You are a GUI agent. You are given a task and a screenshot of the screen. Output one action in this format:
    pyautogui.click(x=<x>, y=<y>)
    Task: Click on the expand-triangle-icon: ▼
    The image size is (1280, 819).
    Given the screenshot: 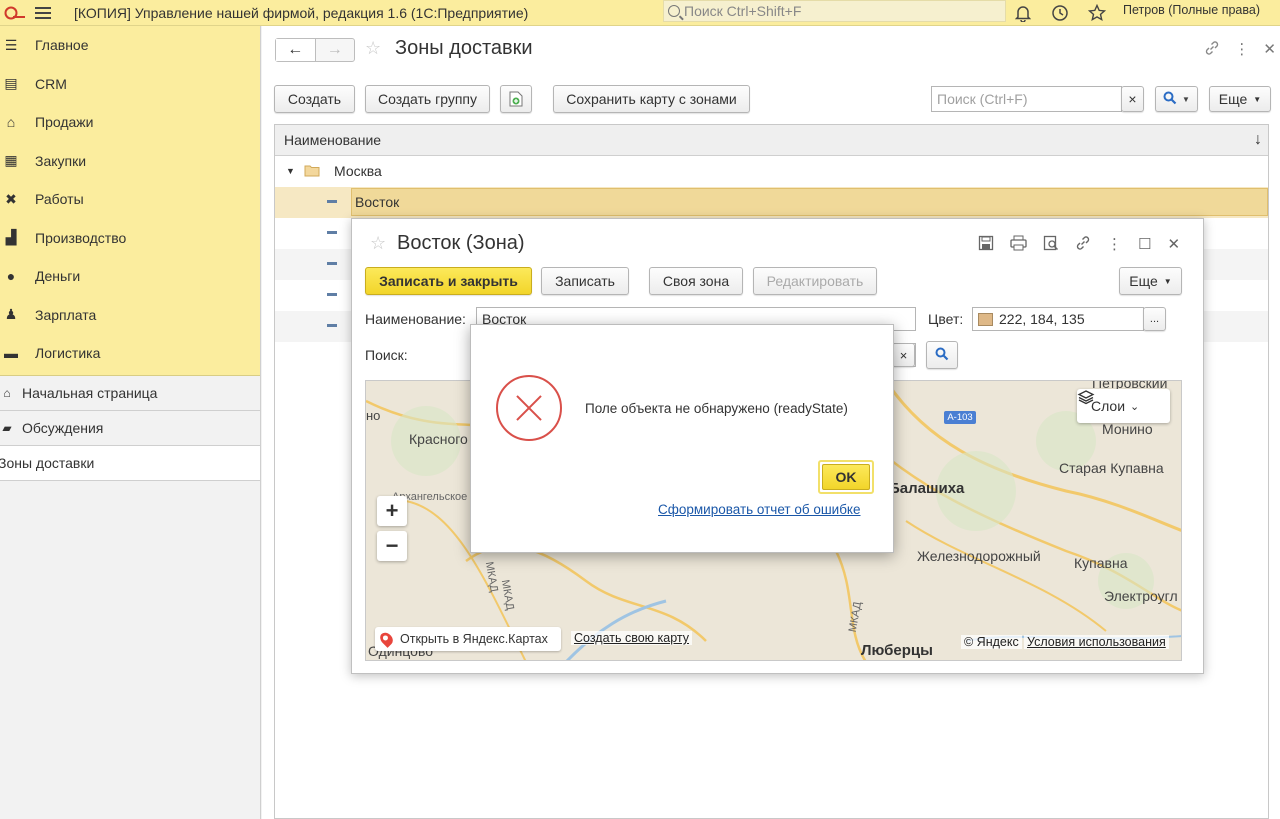 What is the action you would take?
    pyautogui.click(x=290, y=171)
    